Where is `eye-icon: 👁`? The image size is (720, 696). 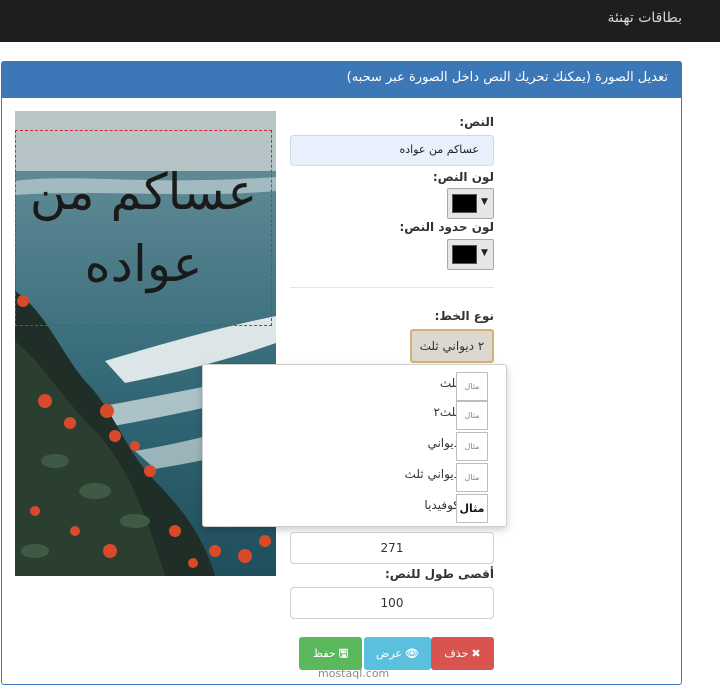
eye-icon: 👁 is located at coordinates (411, 653).